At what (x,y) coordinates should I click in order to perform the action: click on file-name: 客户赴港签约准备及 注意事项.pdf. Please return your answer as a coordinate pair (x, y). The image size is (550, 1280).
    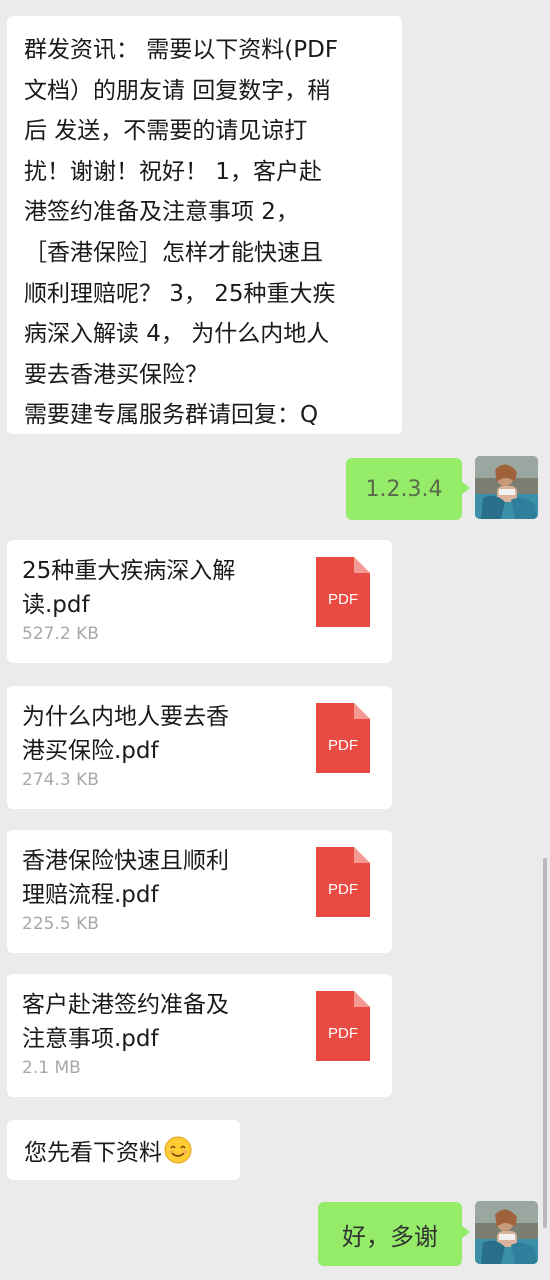
    Looking at the image, I should click on (125, 1022).